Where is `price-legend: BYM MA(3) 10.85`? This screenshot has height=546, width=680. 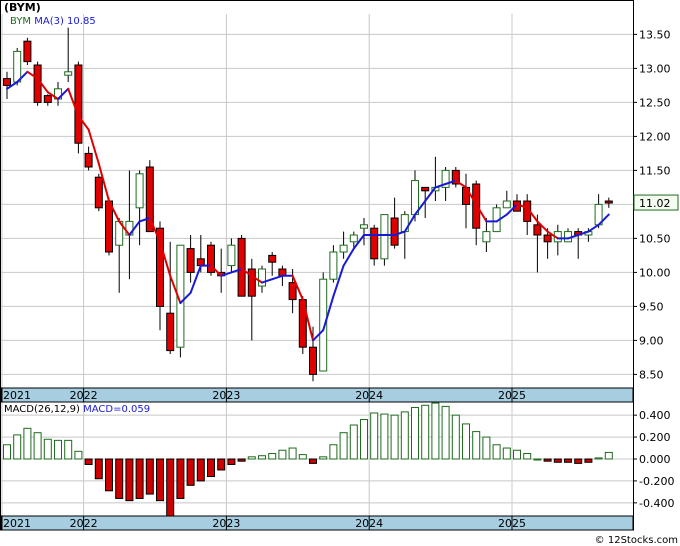 price-legend: BYM MA(3) 10.85 is located at coordinates (53, 21).